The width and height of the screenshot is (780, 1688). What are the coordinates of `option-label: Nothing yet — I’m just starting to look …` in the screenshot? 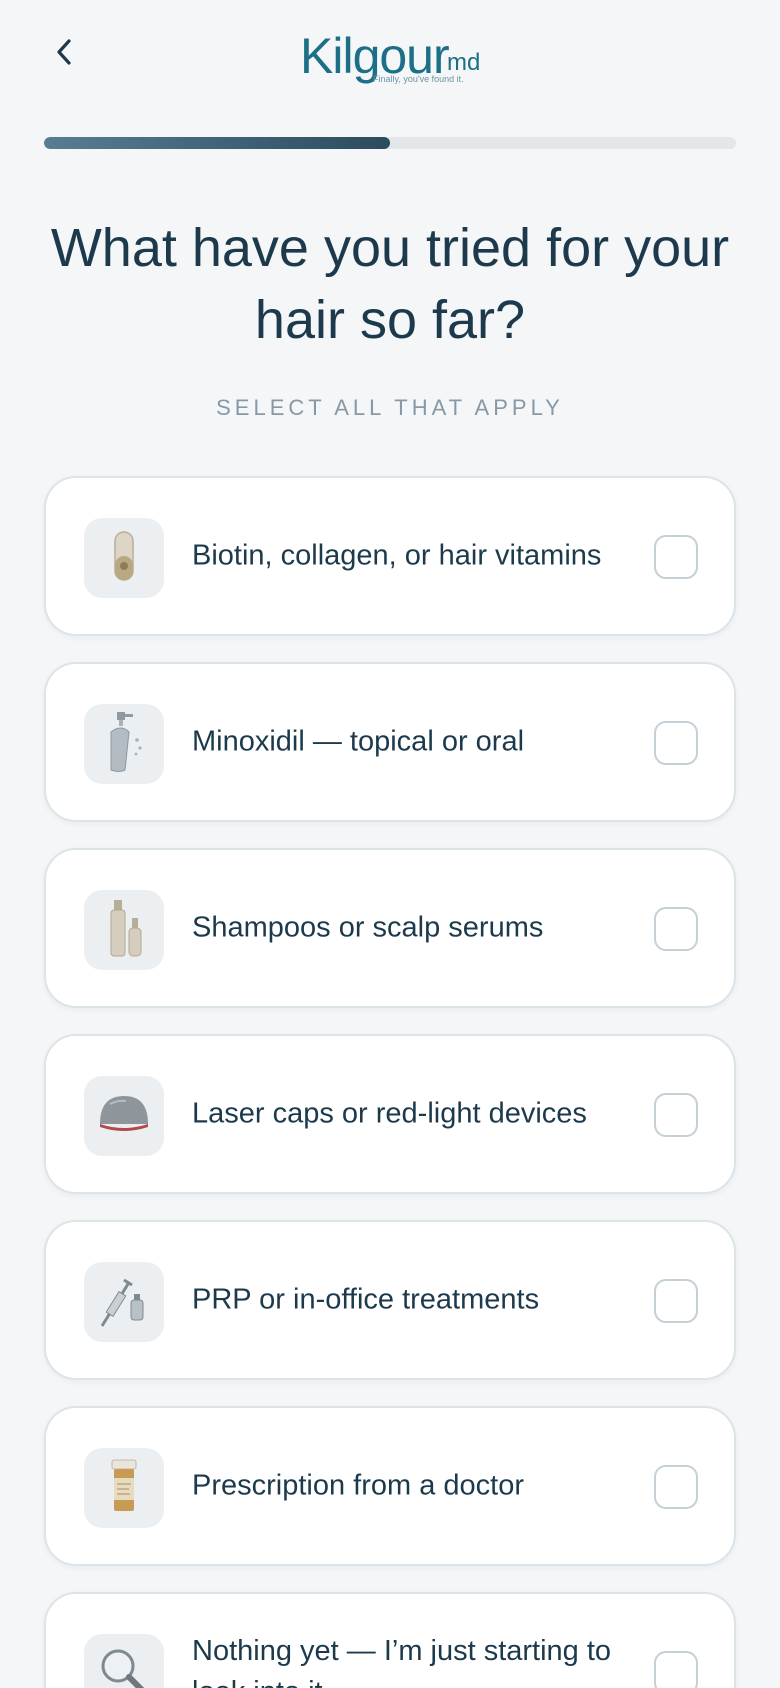 It's located at (402, 1661).